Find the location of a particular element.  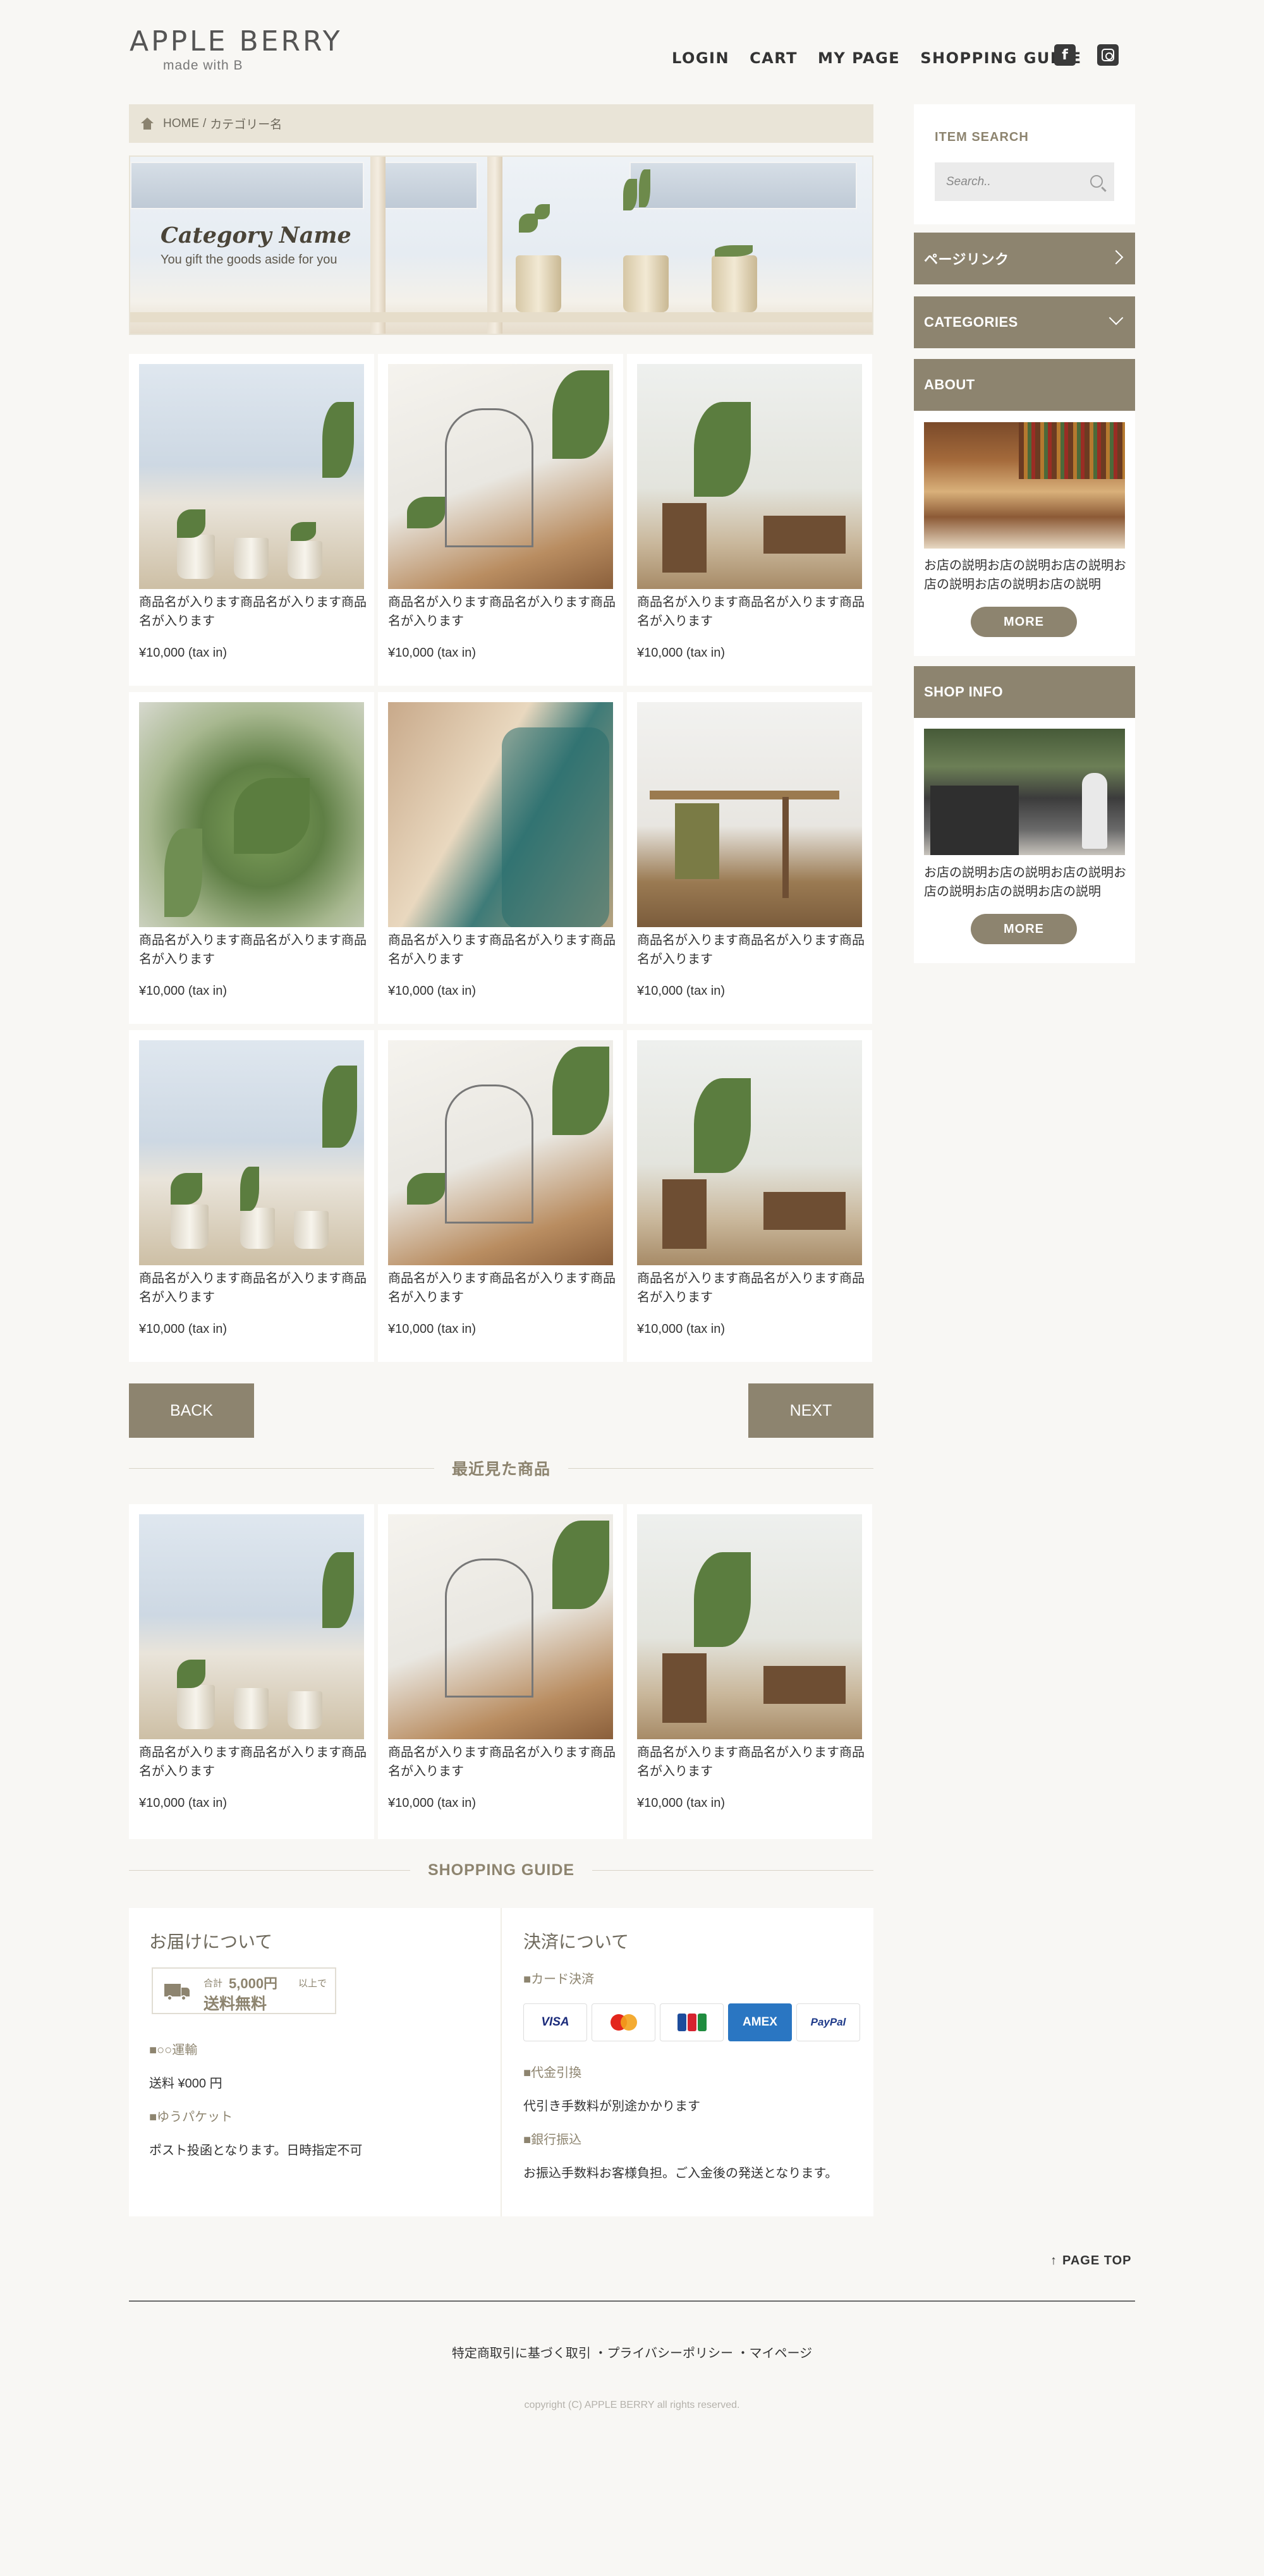

badge-small: 合計 is located at coordinates (213, 1983).